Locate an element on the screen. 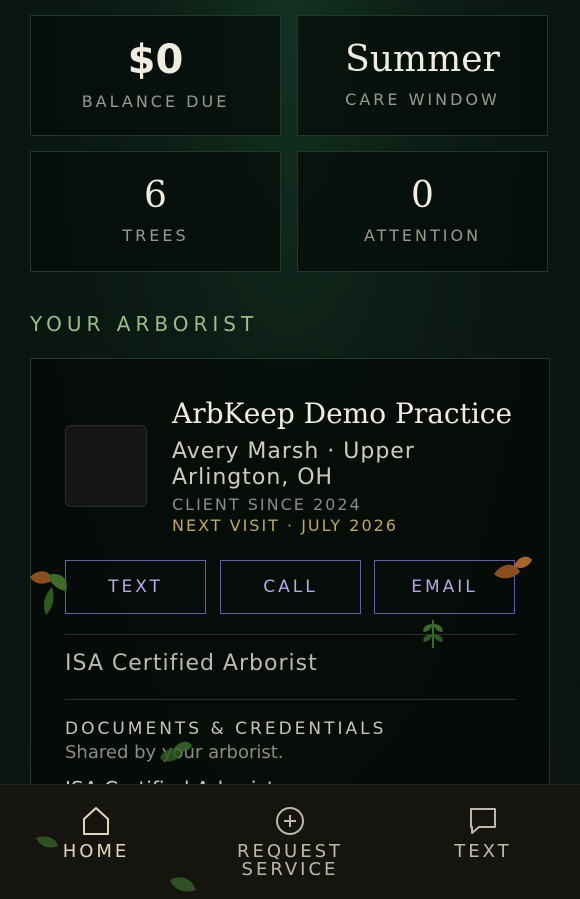  text-button: TEXT is located at coordinates (135, 587).